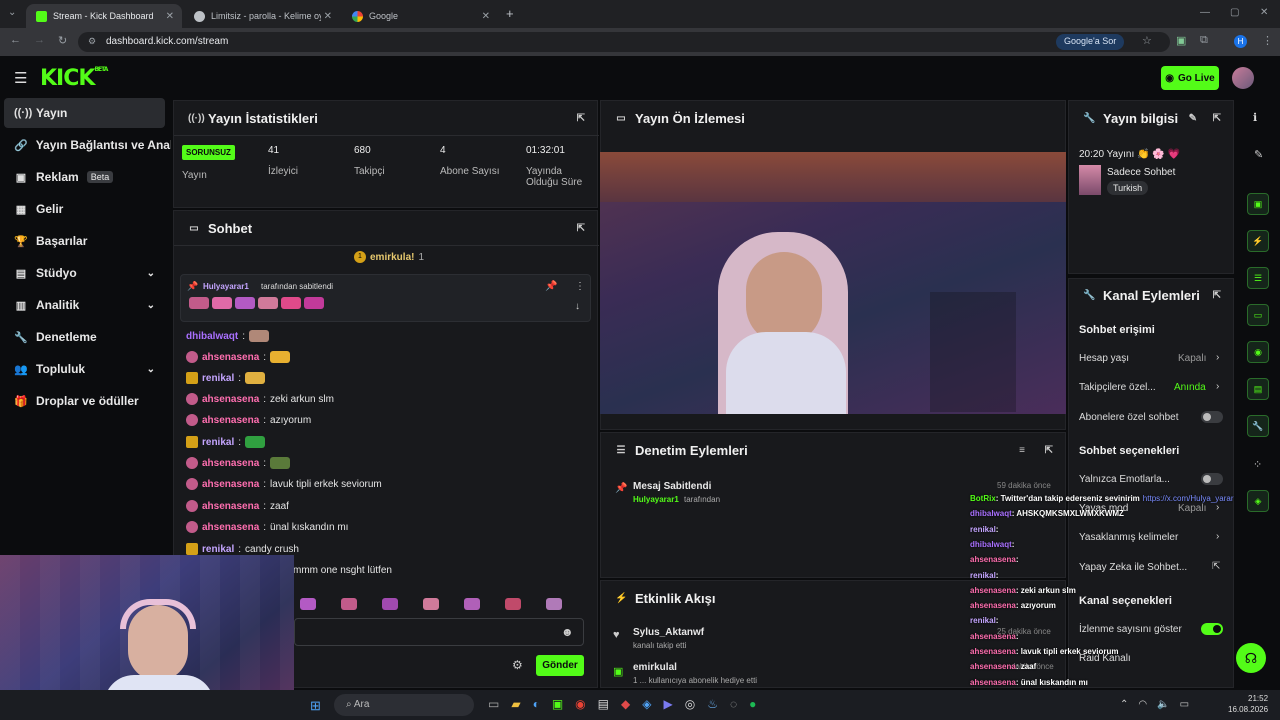  Describe the element at coordinates (1251, 658) in the screenshot. I see `support-chat-icon: ☊` at that location.